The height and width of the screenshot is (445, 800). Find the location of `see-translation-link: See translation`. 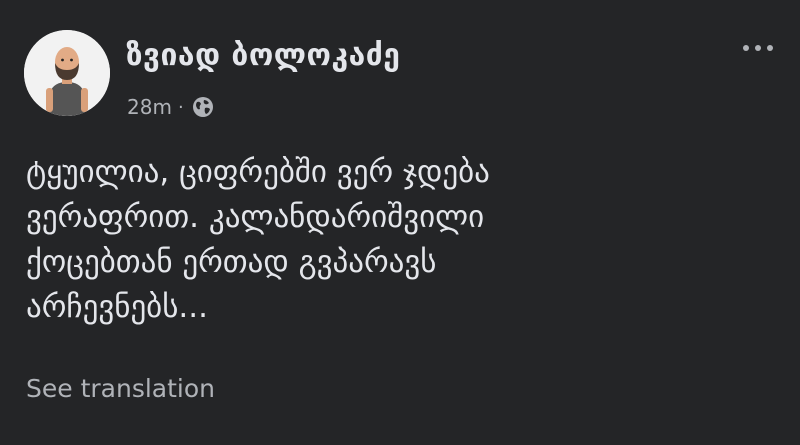

see-translation-link: See translation is located at coordinates (120, 388).